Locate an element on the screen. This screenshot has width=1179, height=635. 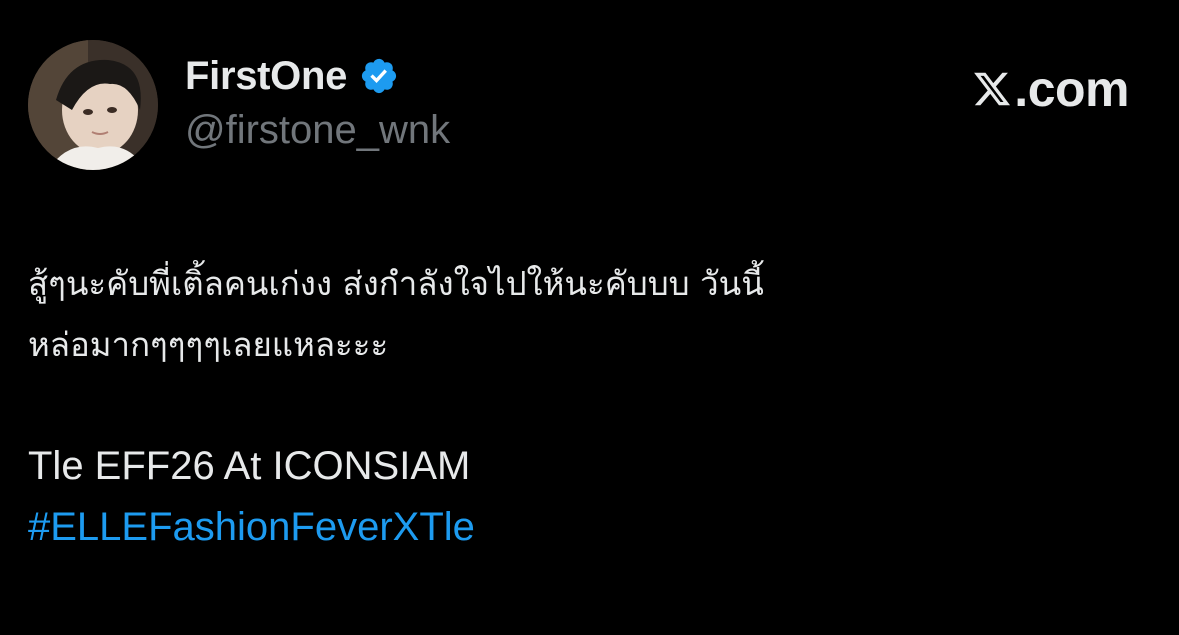
brand-watermark: .com is located at coordinates (1050, 89).